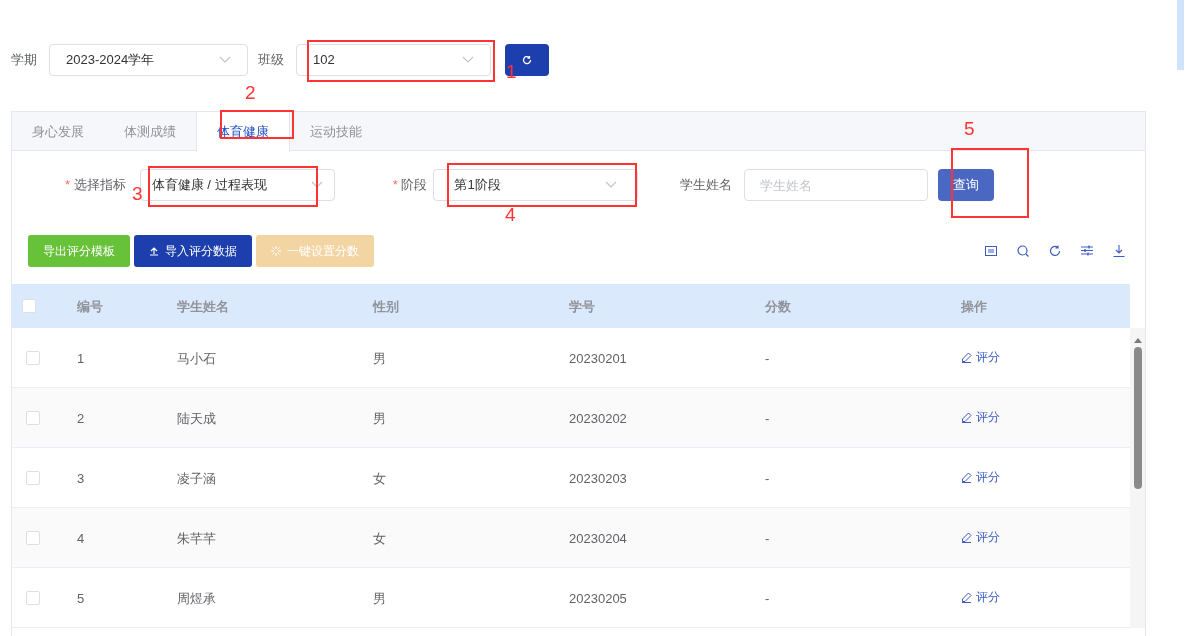 The height and width of the screenshot is (636, 1185). I want to click on column-icon, so click(991, 250).